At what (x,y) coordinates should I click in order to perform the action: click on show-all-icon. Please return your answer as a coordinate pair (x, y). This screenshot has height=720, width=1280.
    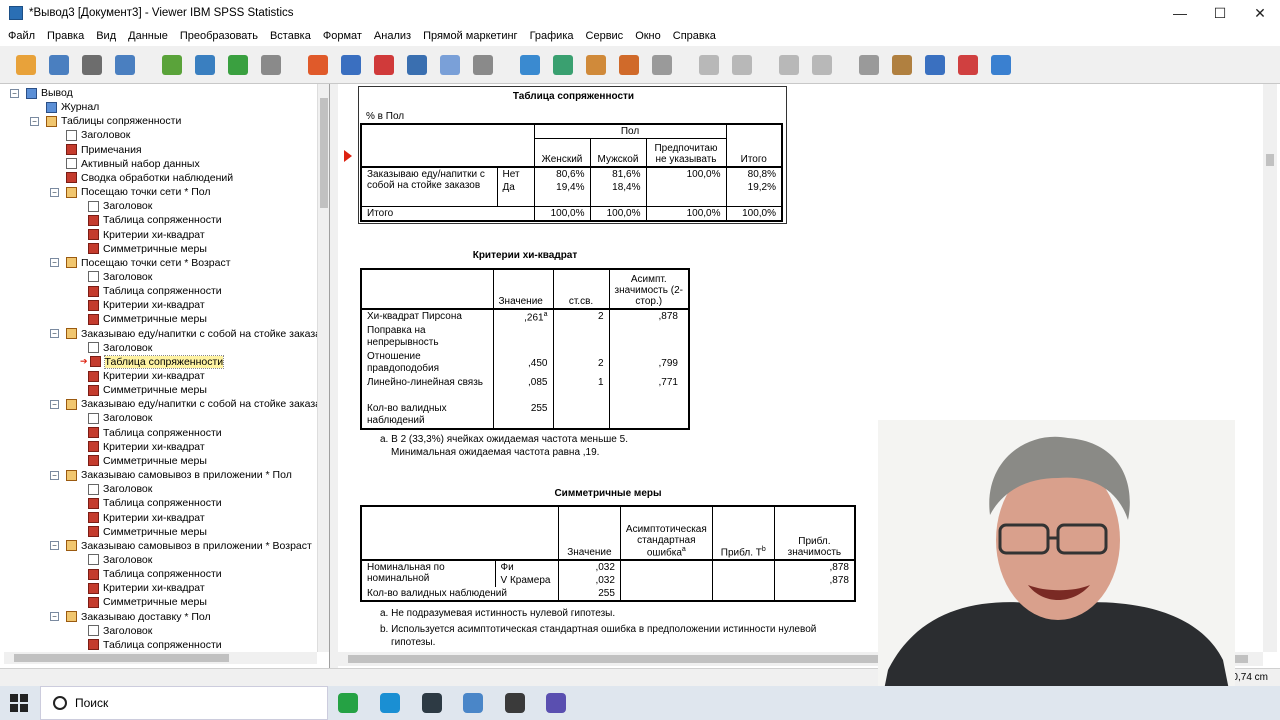
    Looking at the image, I should click on (629, 65).